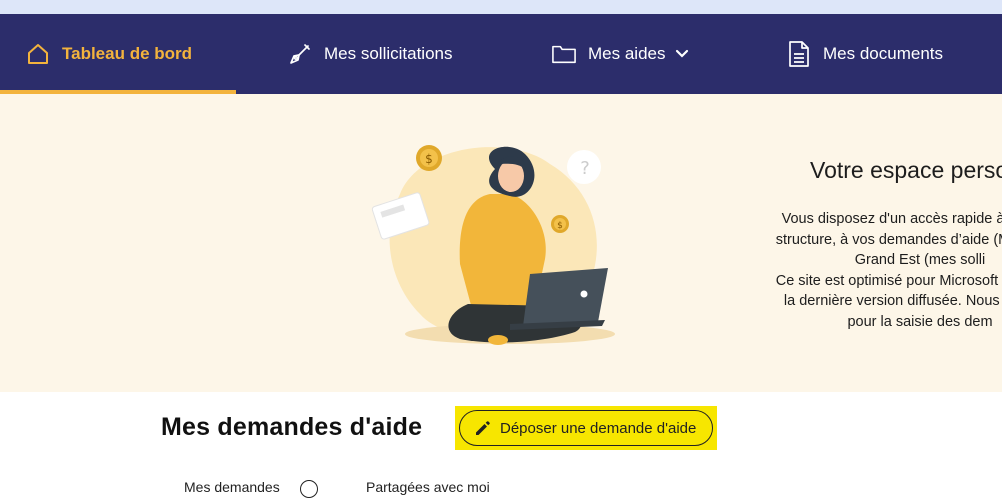 The image size is (1002, 498). Describe the element at coordinates (906, 170) in the screenshot. I see `welcome-title: Votre espace perso` at that location.